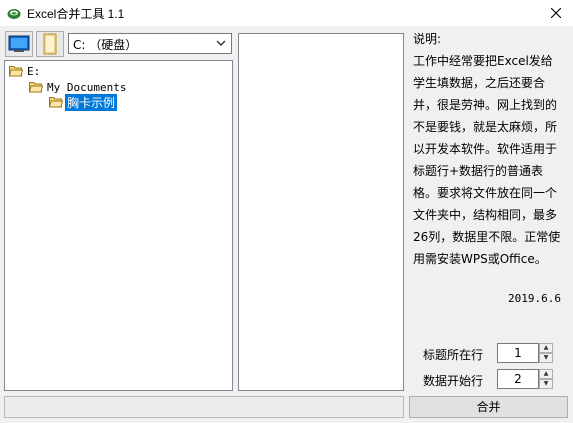 The image size is (573, 423). What do you see at coordinates (518, 353) in the screenshot?
I see `title-row-input: 1` at bounding box center [518, 353].